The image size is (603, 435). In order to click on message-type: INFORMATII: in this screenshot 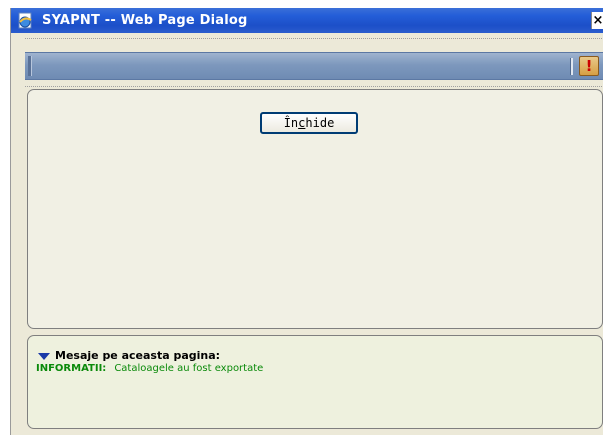, I will do `click(71, 368)`.